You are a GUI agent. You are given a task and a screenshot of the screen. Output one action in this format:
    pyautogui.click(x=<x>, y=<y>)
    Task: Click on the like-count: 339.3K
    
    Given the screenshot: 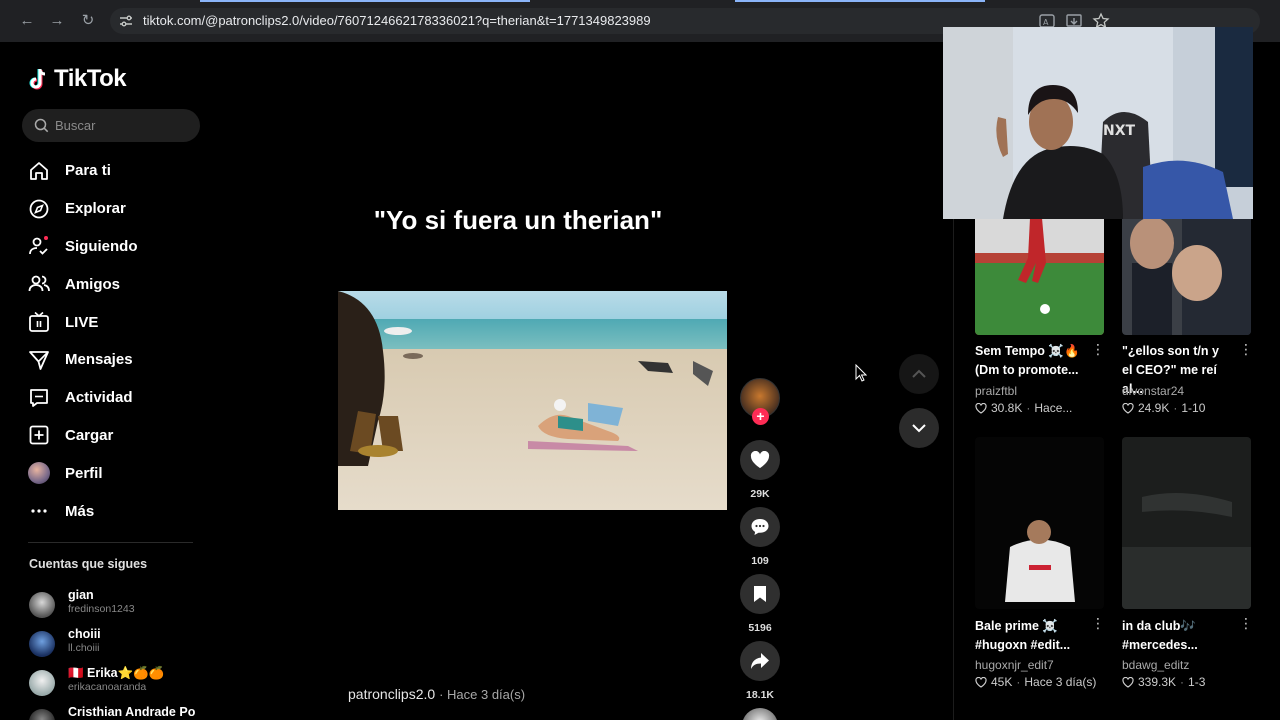 What is the action you would take?
    pyautogui.click(x=1157, y=682)
    